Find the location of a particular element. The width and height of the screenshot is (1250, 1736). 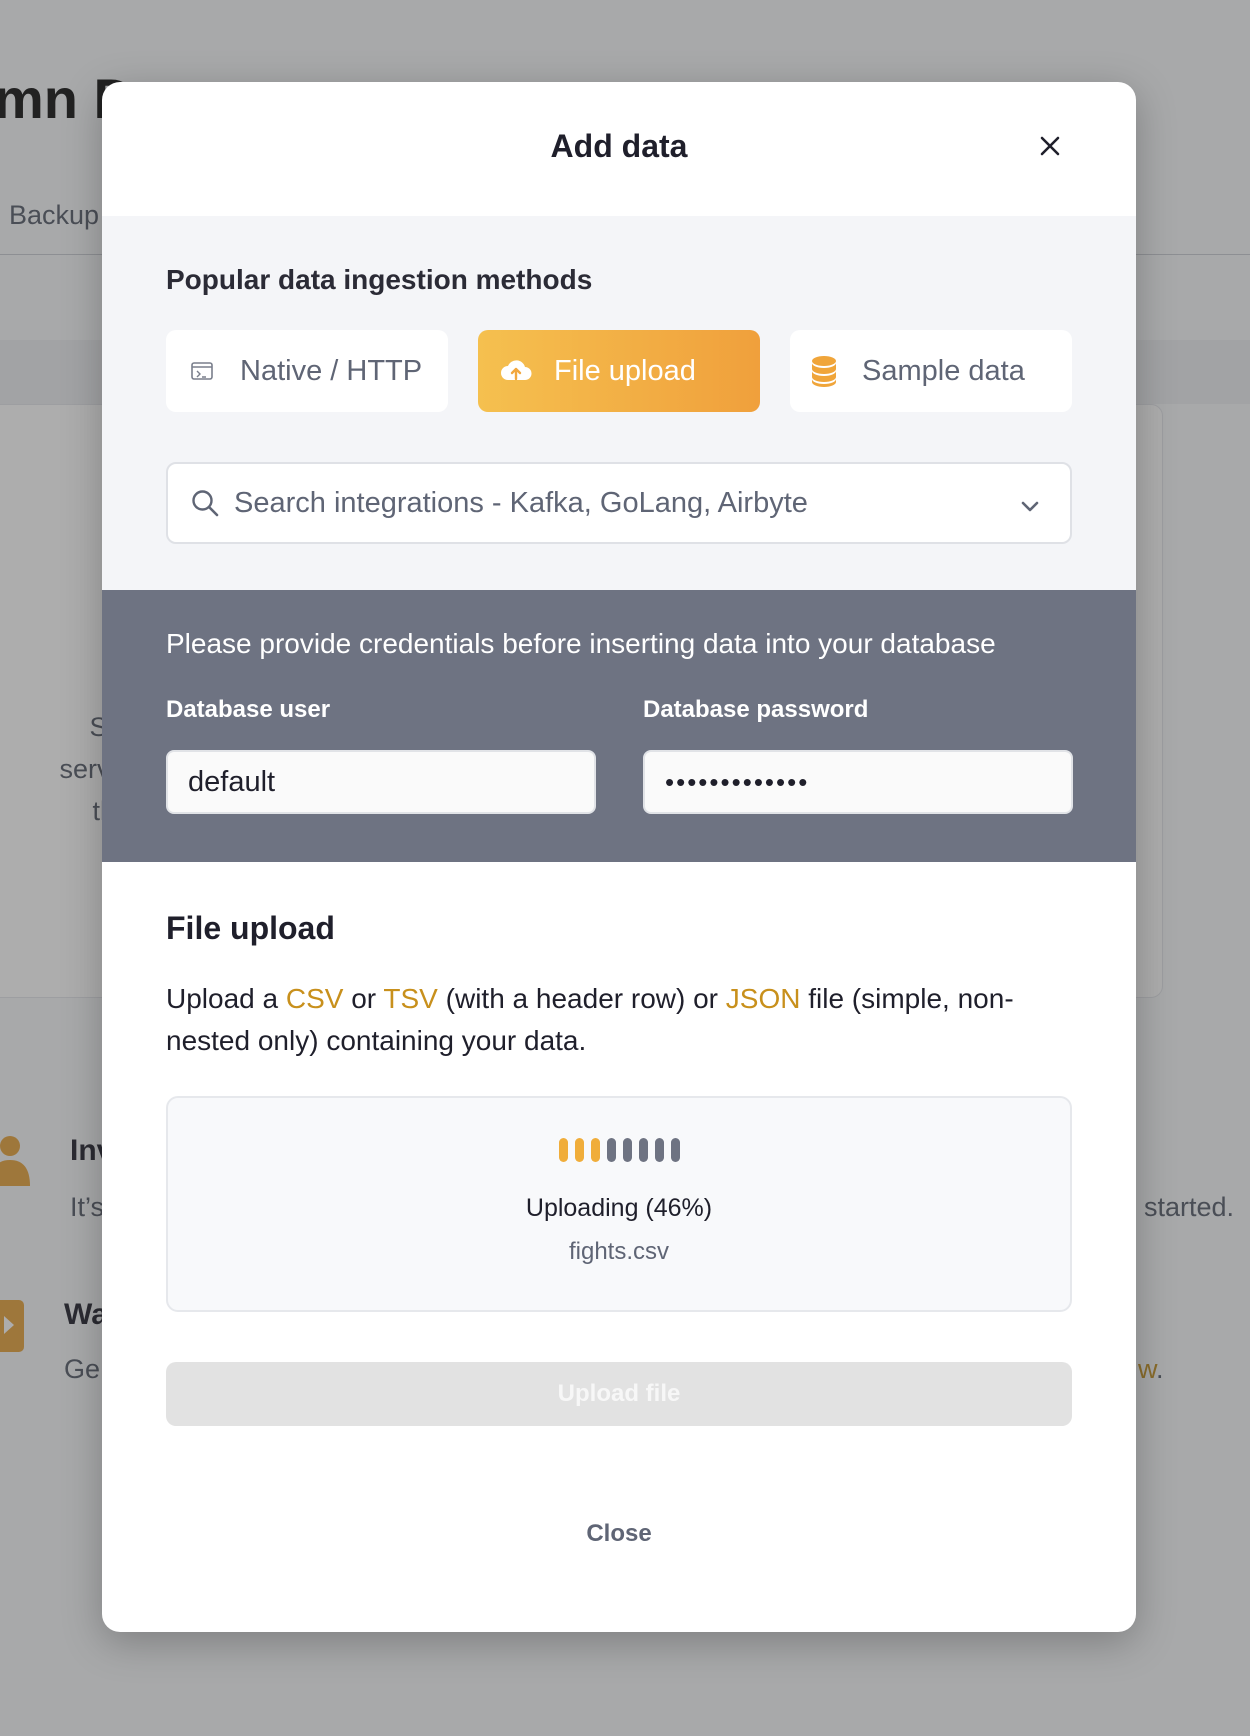

modal-title: Add data is located at coordinates (619, 146).